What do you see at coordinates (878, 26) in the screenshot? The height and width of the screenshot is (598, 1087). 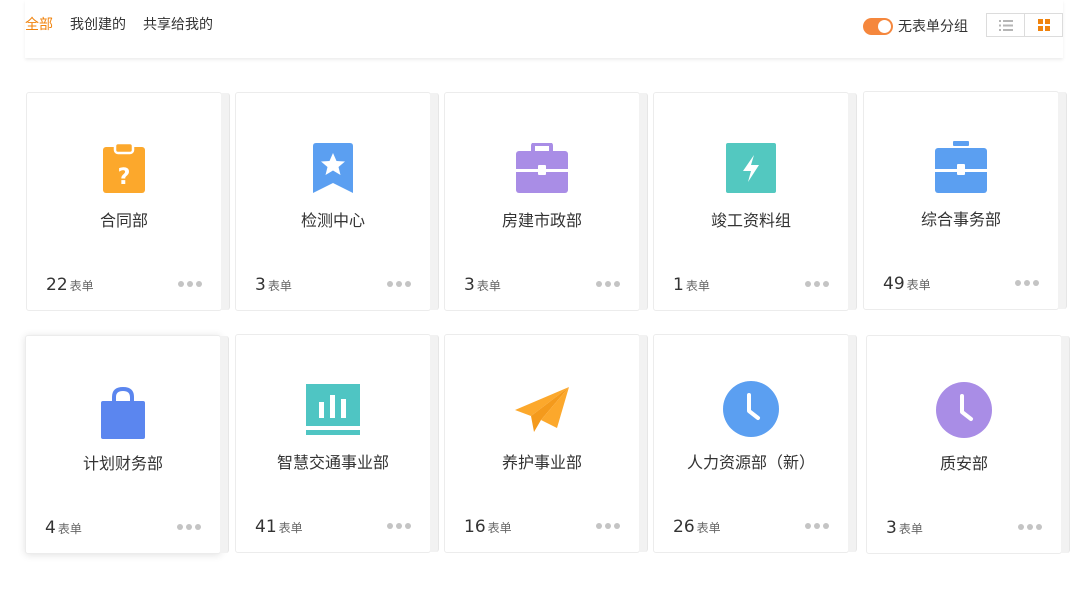 I see `no-group-toggle` at bounding box center [878, 26].